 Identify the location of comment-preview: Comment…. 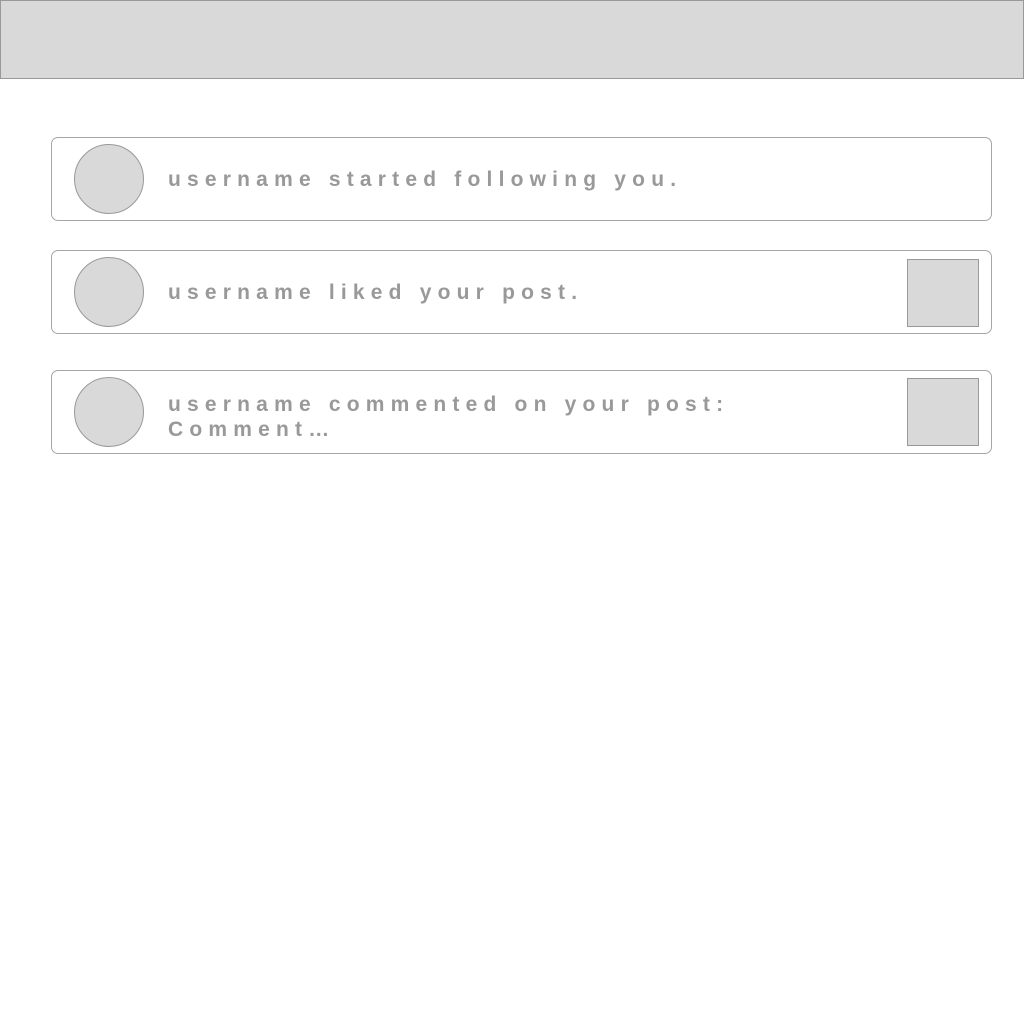
(252, 429).